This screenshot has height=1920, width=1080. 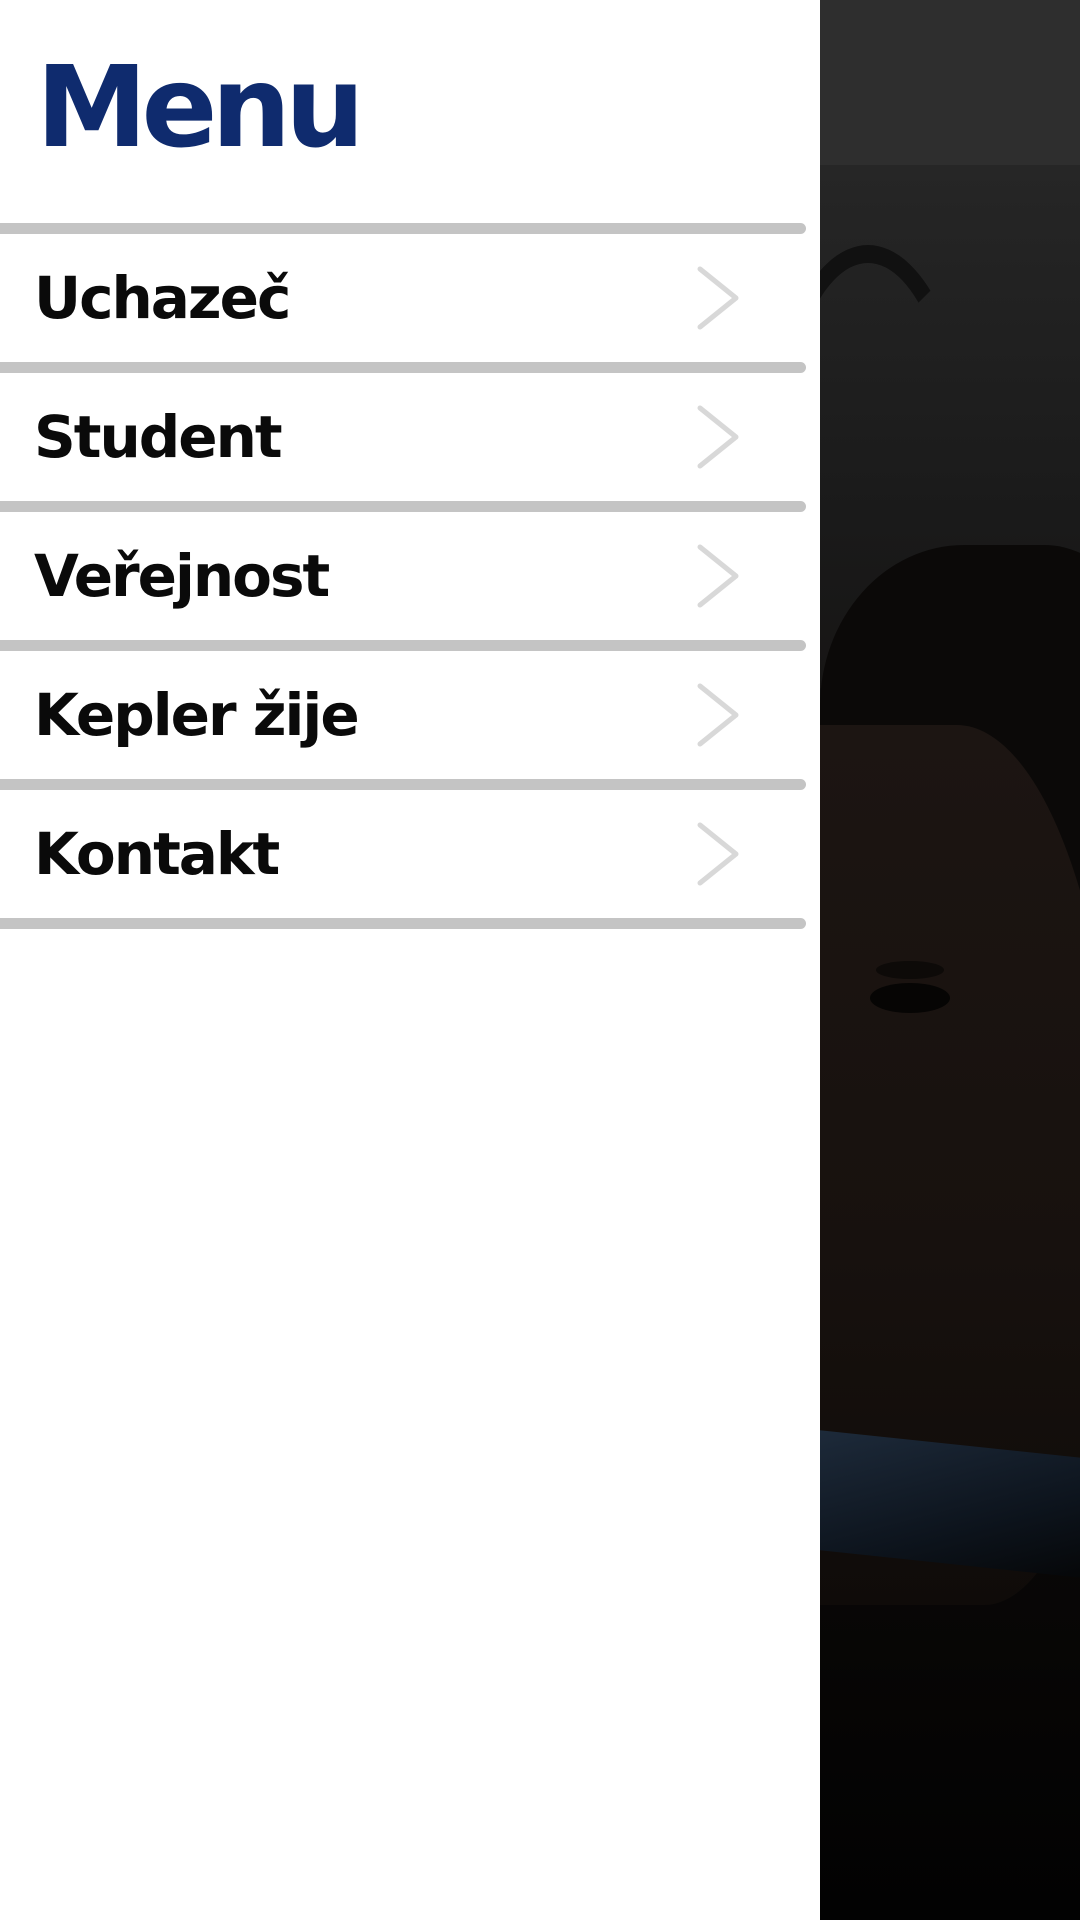 I want to click on menu-item-label: Kepler žije, so click(x=197, y=715).